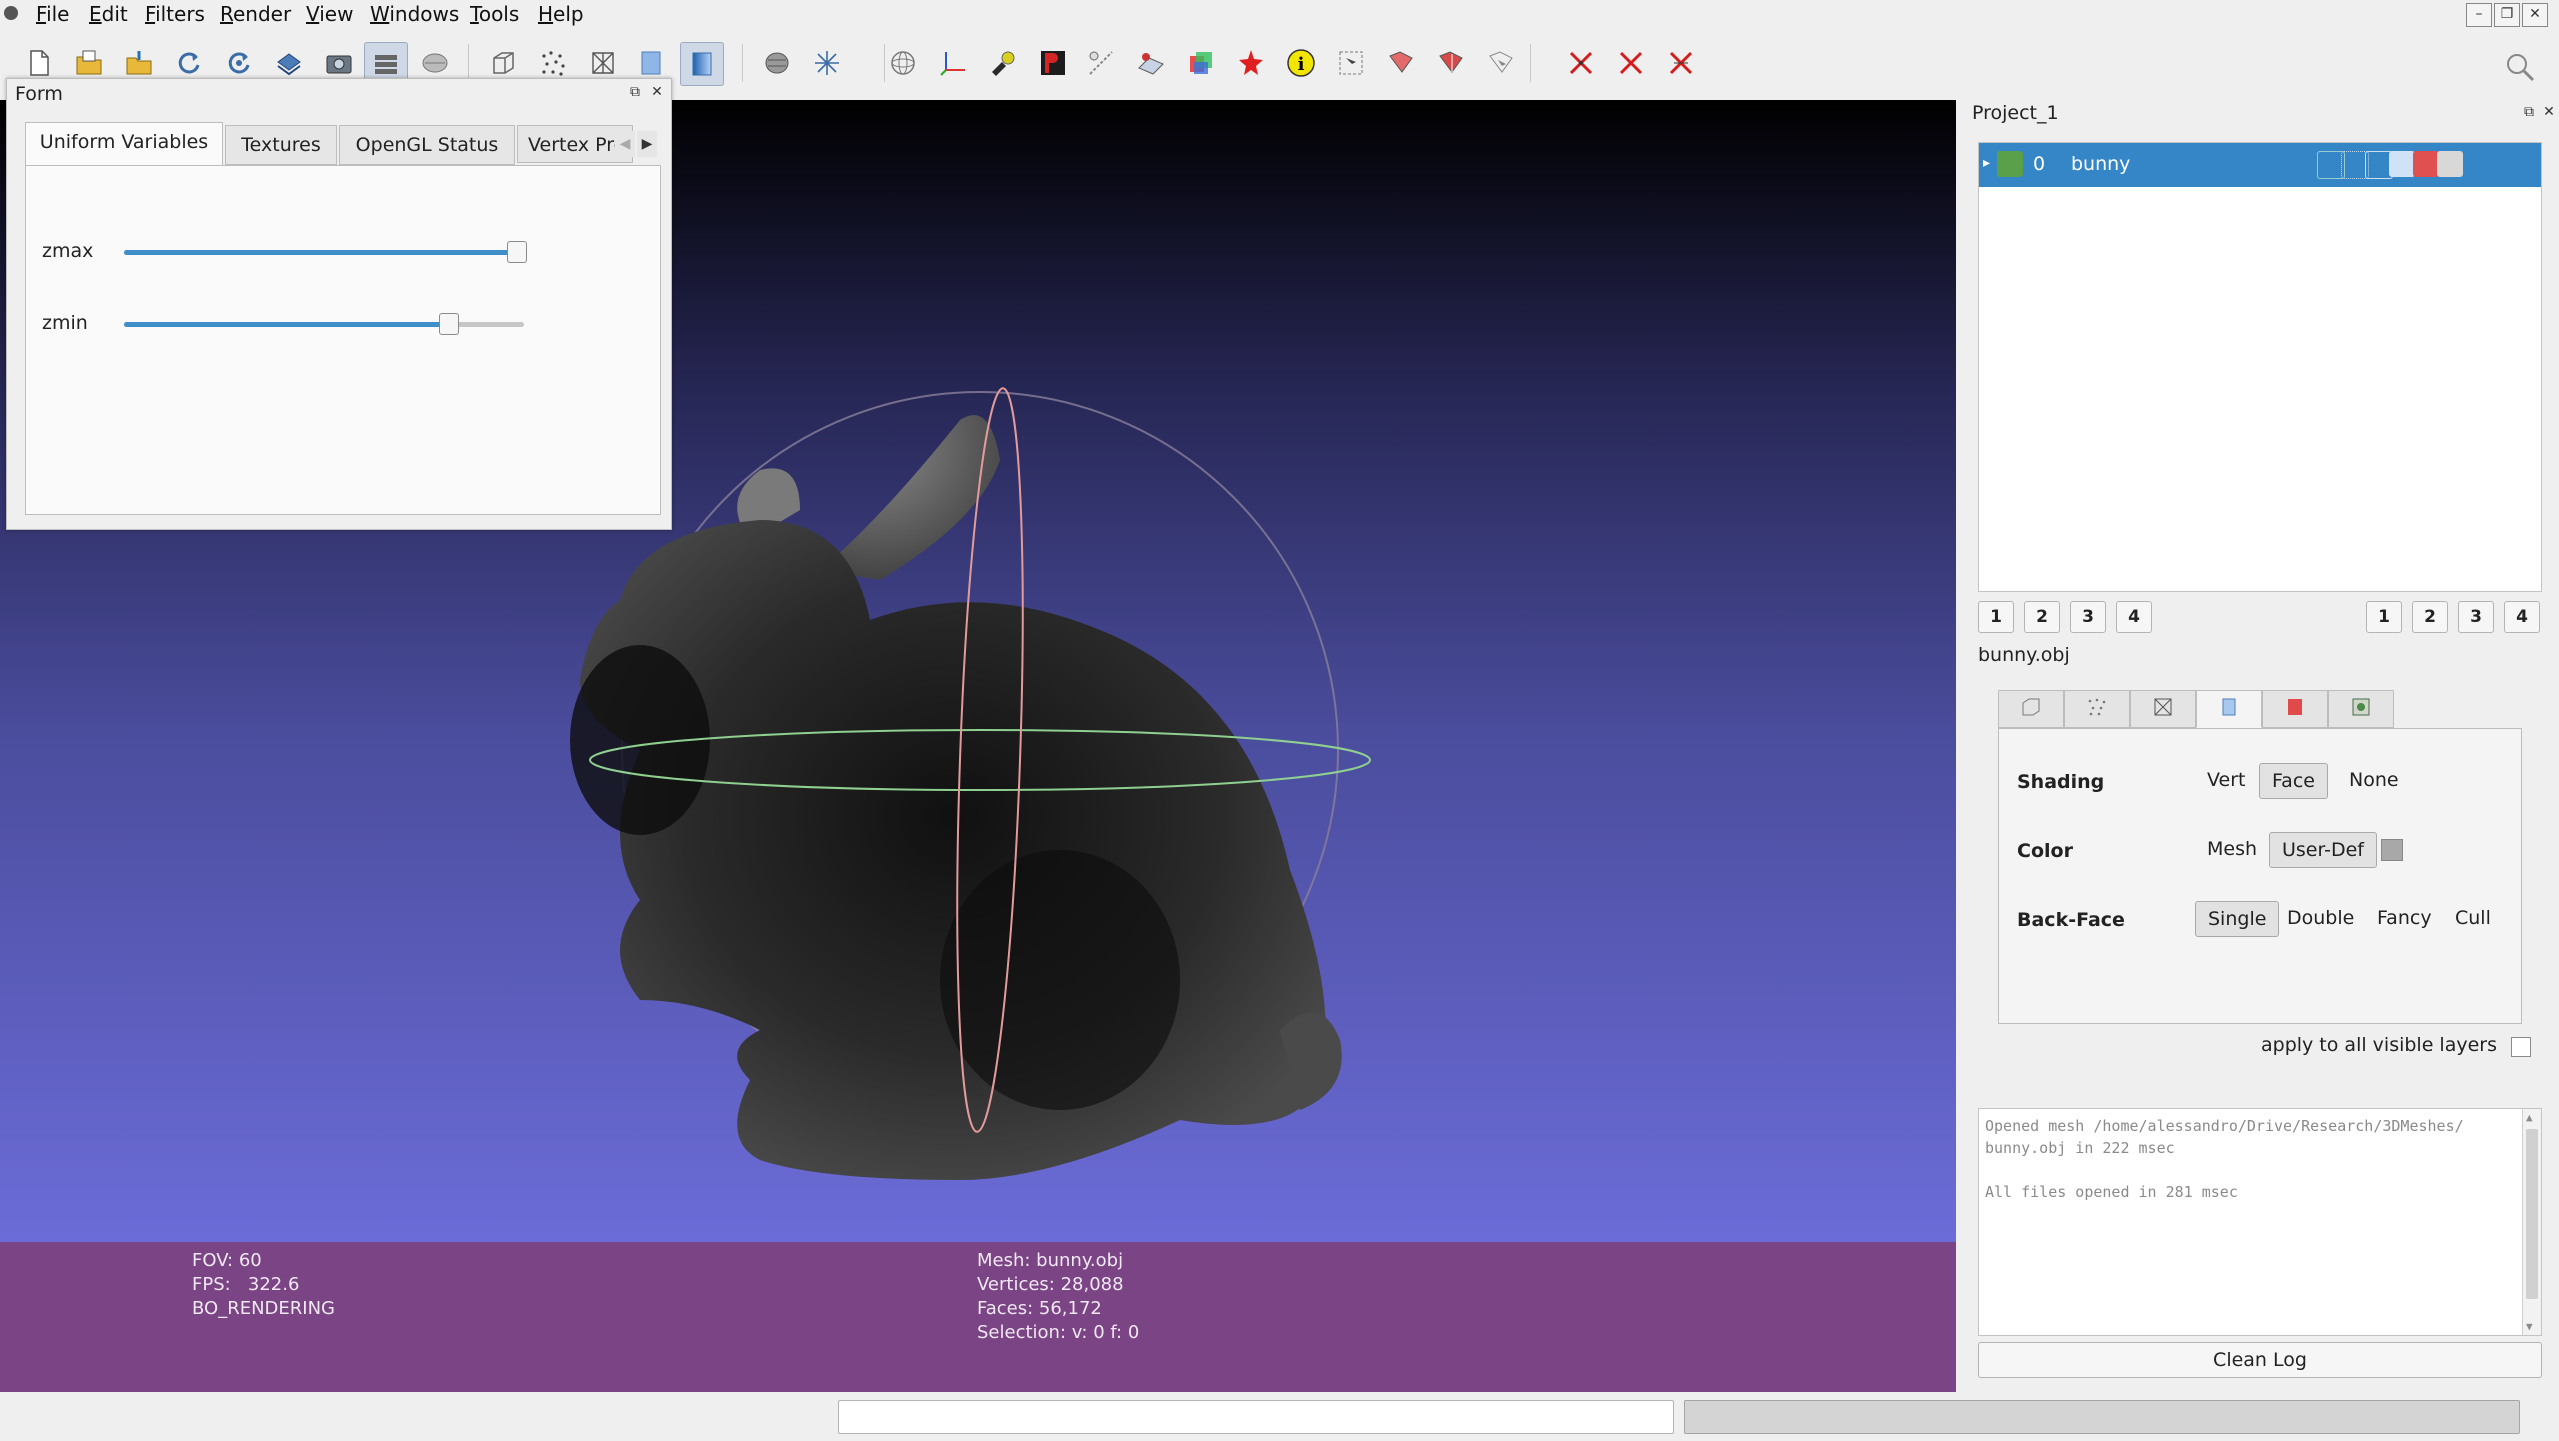 Image resolution: width=2559 pixels, height=1441 pixels. I want to click on menu-file: File, so click(52, 14).